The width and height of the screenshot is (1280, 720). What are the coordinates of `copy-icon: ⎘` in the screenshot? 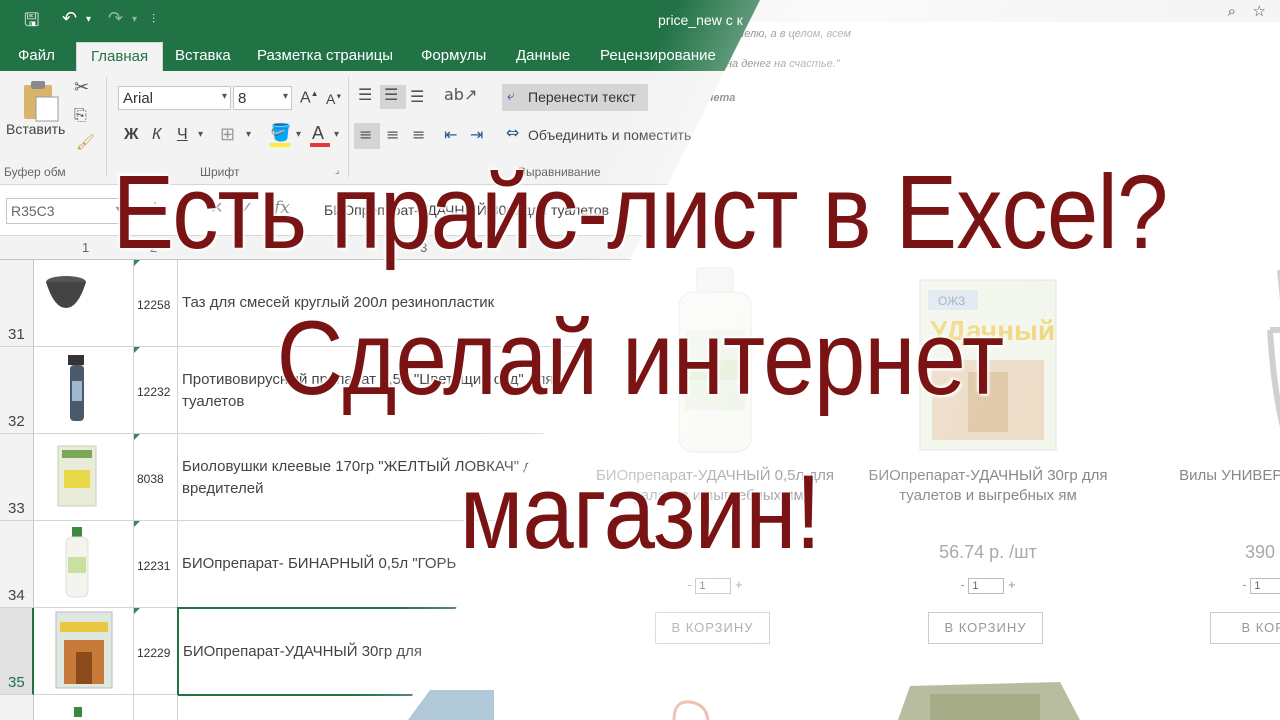 It's located at (80, 115).